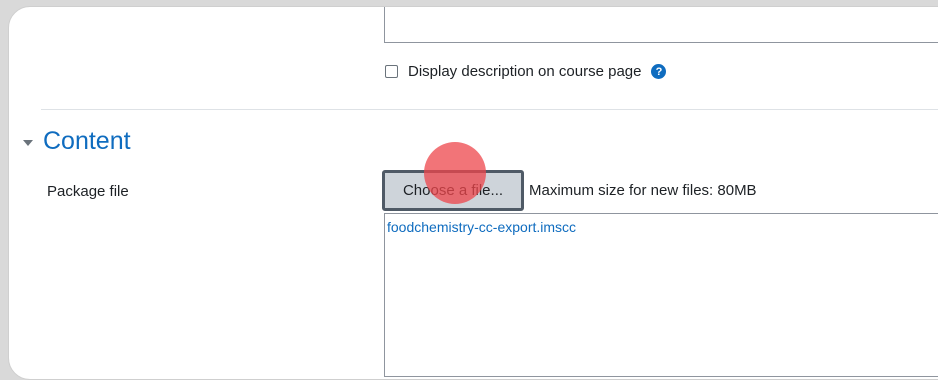 This screenshot has width=938, height=380. What do you see at coordinates (481, 227) in the screenshot?
I see `uploaded-file-link: foodchemistry-cc-export.imscc` at bounding box center [481, 227].